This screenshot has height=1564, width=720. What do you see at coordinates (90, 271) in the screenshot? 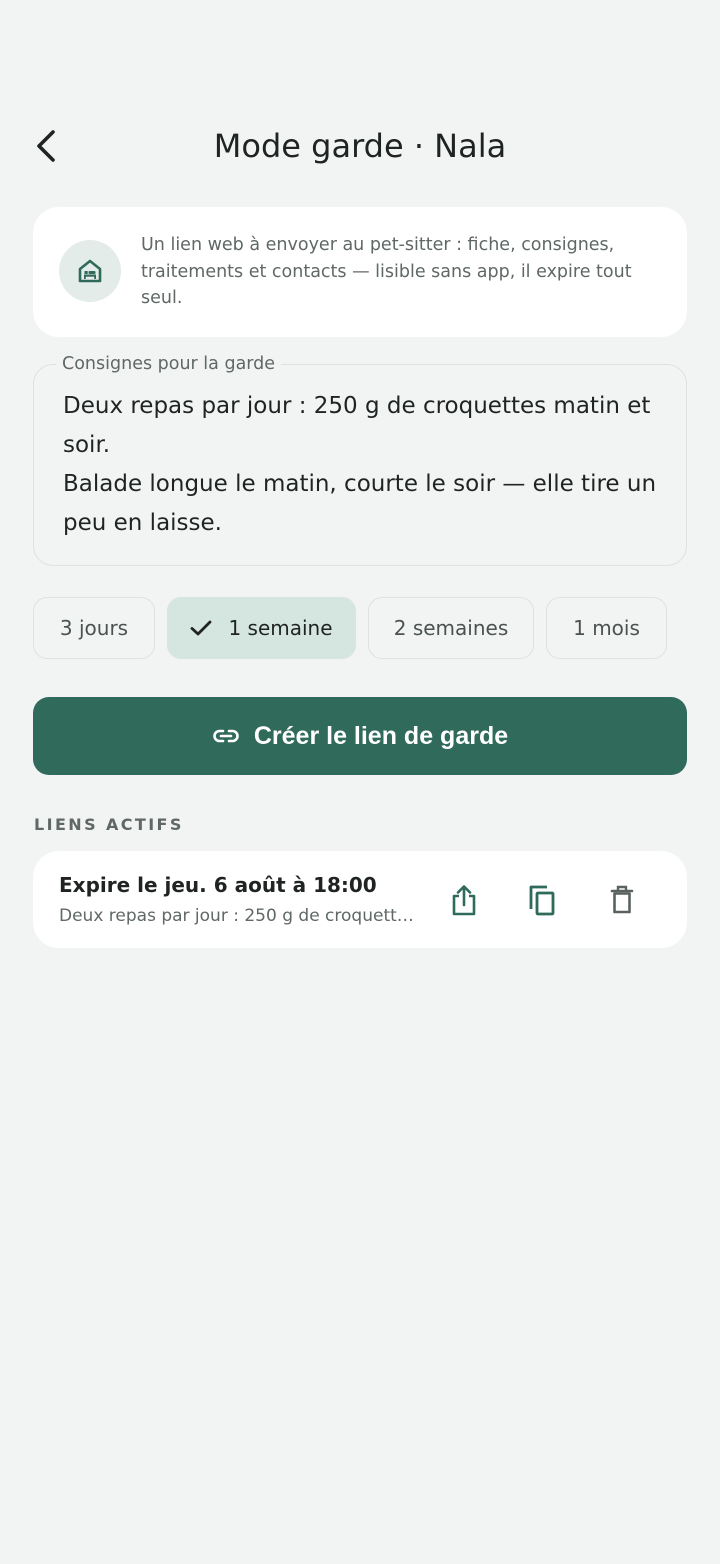
I see `house-bed-icon` at bounding box center [90, 271].